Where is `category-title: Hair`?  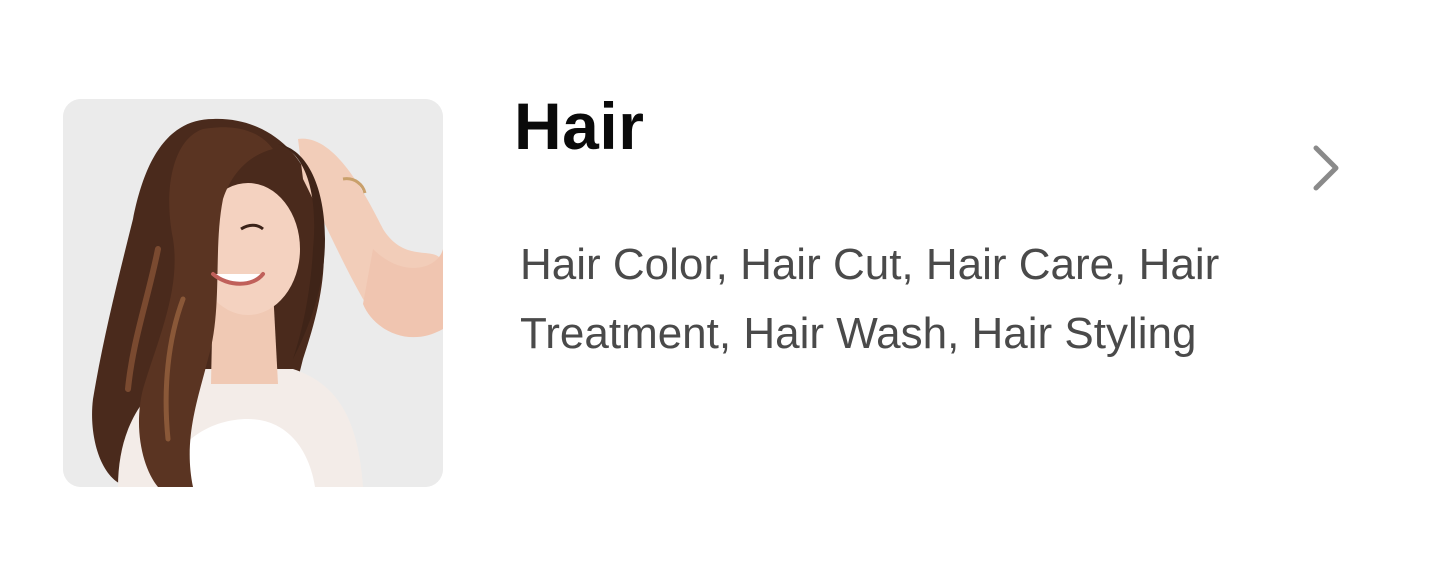
category-title: Hair is located at coordinates (579, 126).